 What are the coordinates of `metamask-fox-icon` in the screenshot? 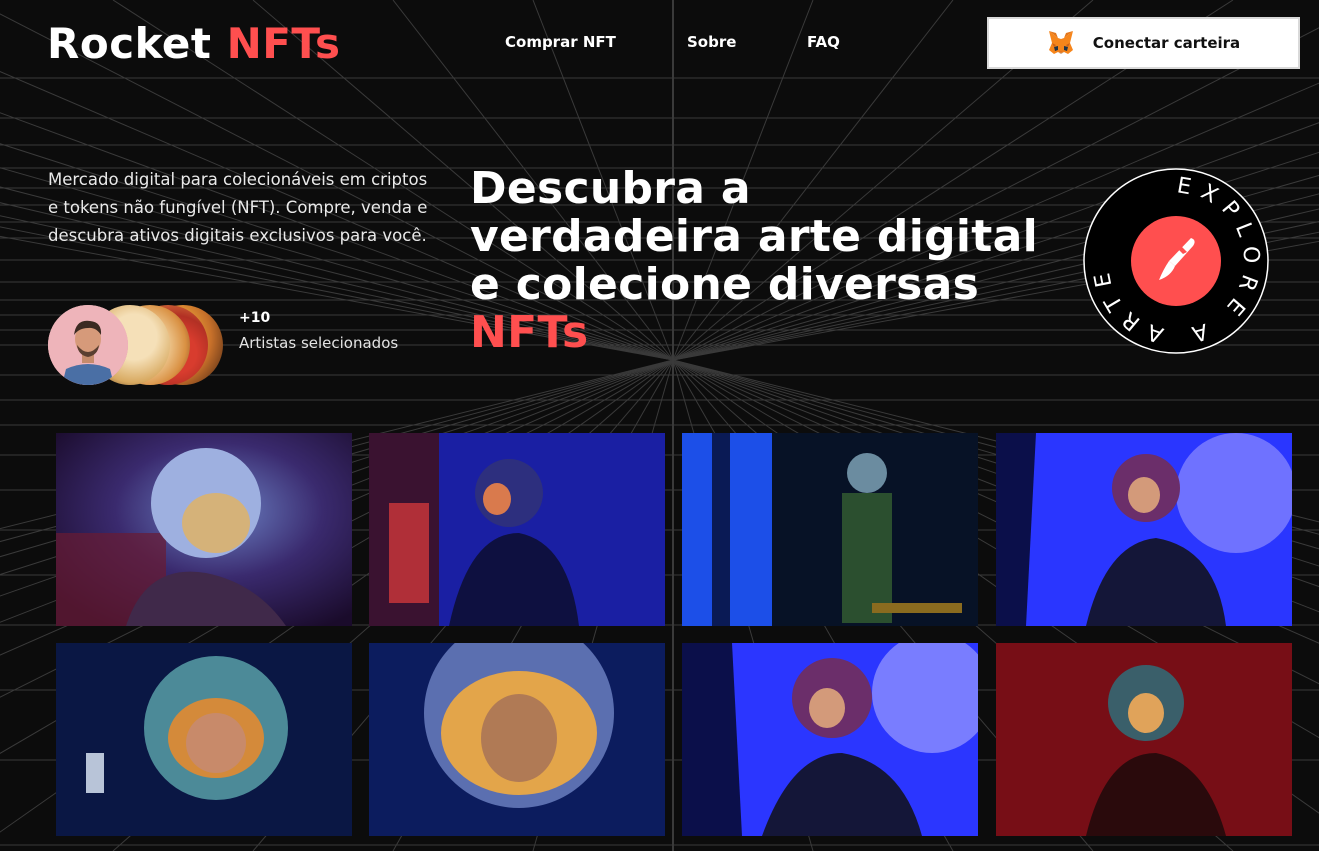 It's located at (1060, 42).